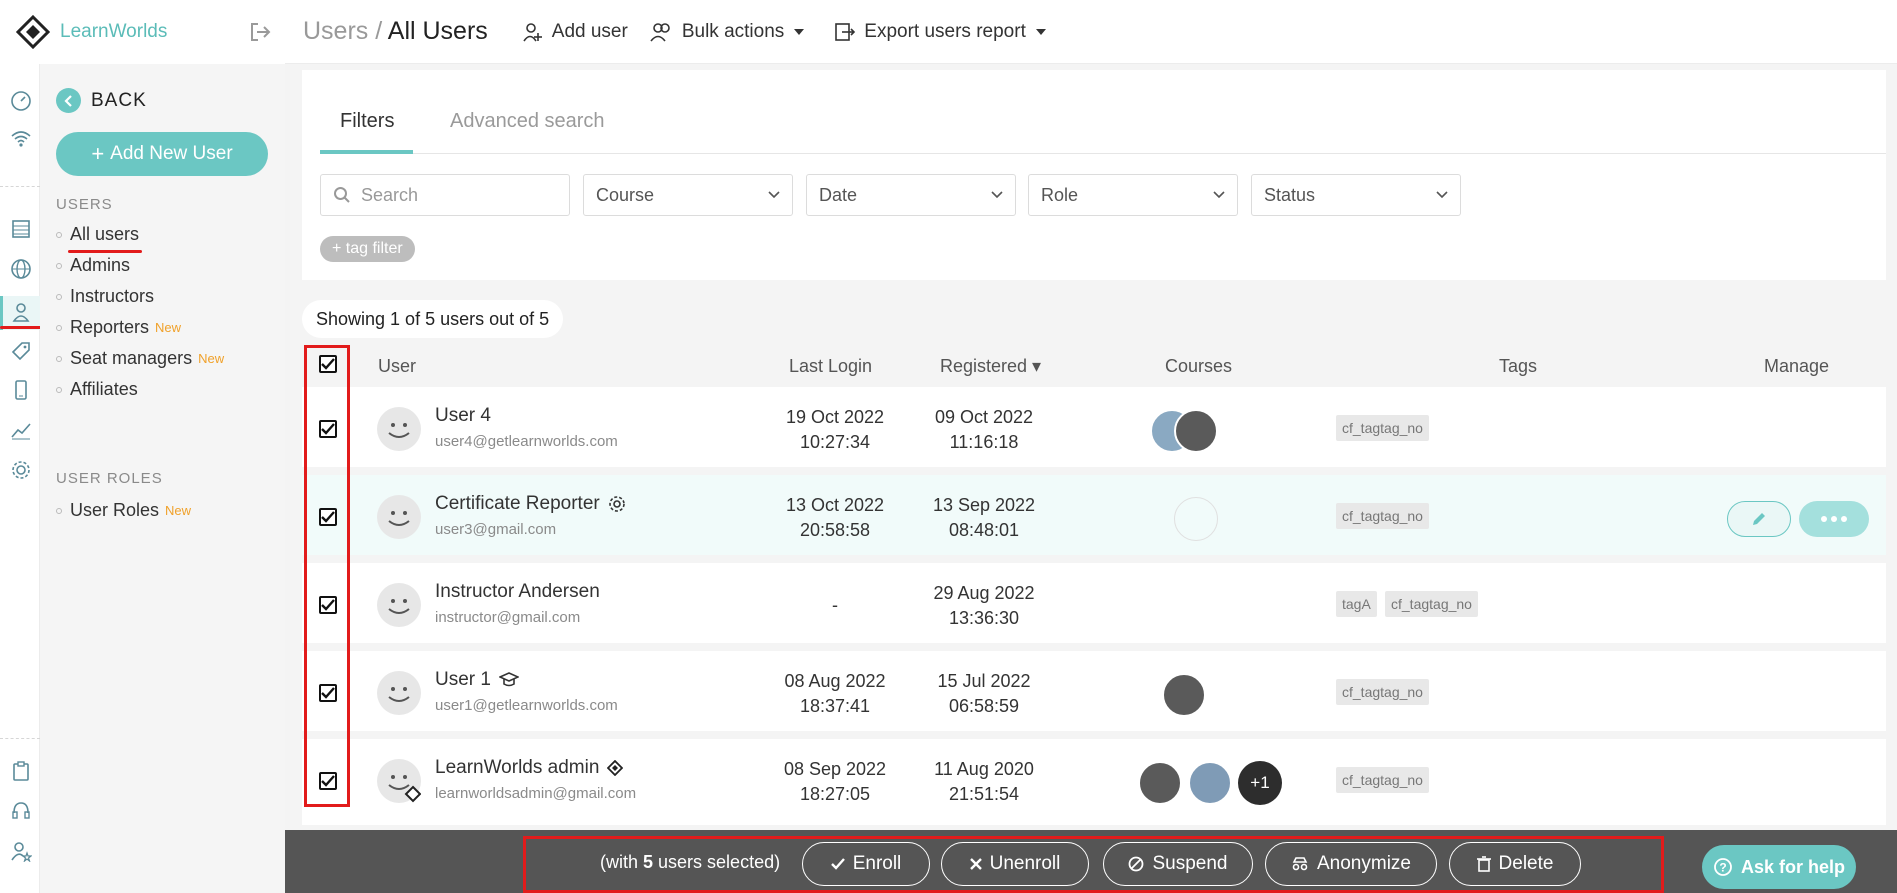 The height and width of the screenshot is (893, 1897). Describe the element at coordinates (536, 793) in the screenshot. I see `user-email: learnworldsadmin@gmail.com` at that location.